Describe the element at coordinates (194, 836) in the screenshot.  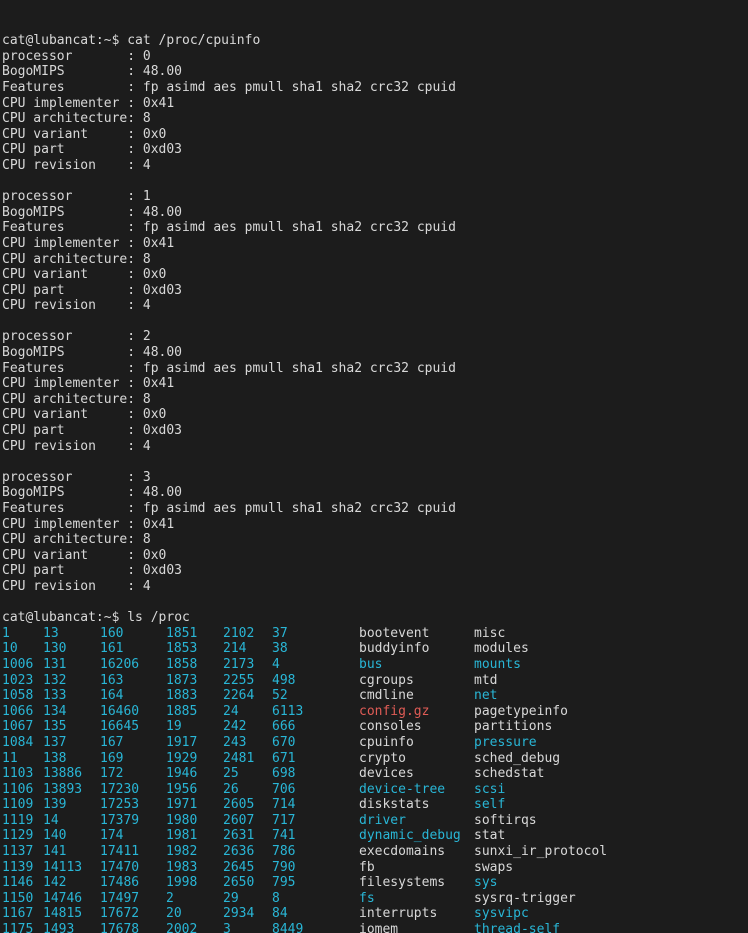
I see `ls-entry: 1981` at that location.